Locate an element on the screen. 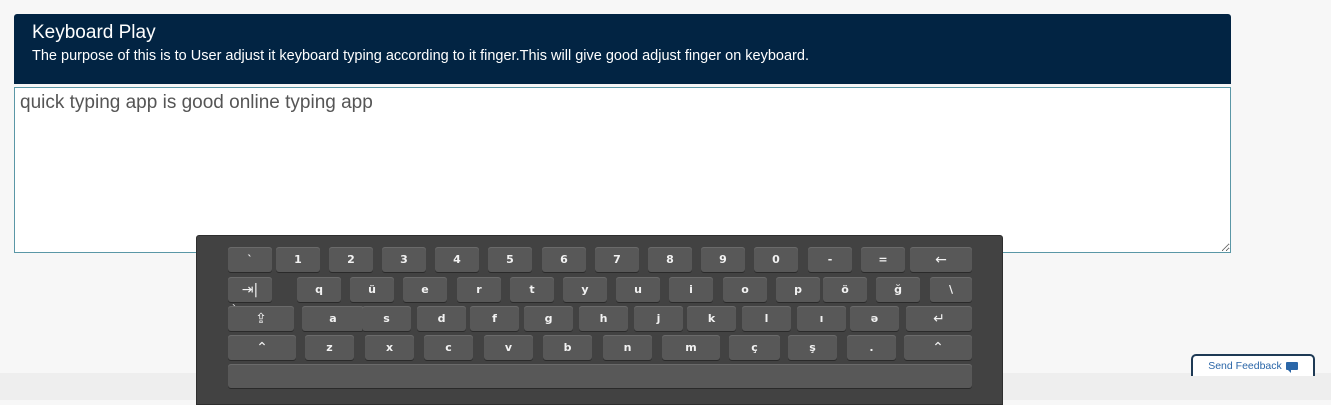 The height and width of the screenshot is (405, 1331). key-a: a is located at coordinates (333, 318).